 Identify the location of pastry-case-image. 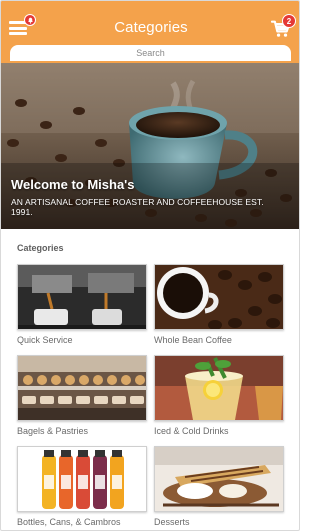
(82, 388).